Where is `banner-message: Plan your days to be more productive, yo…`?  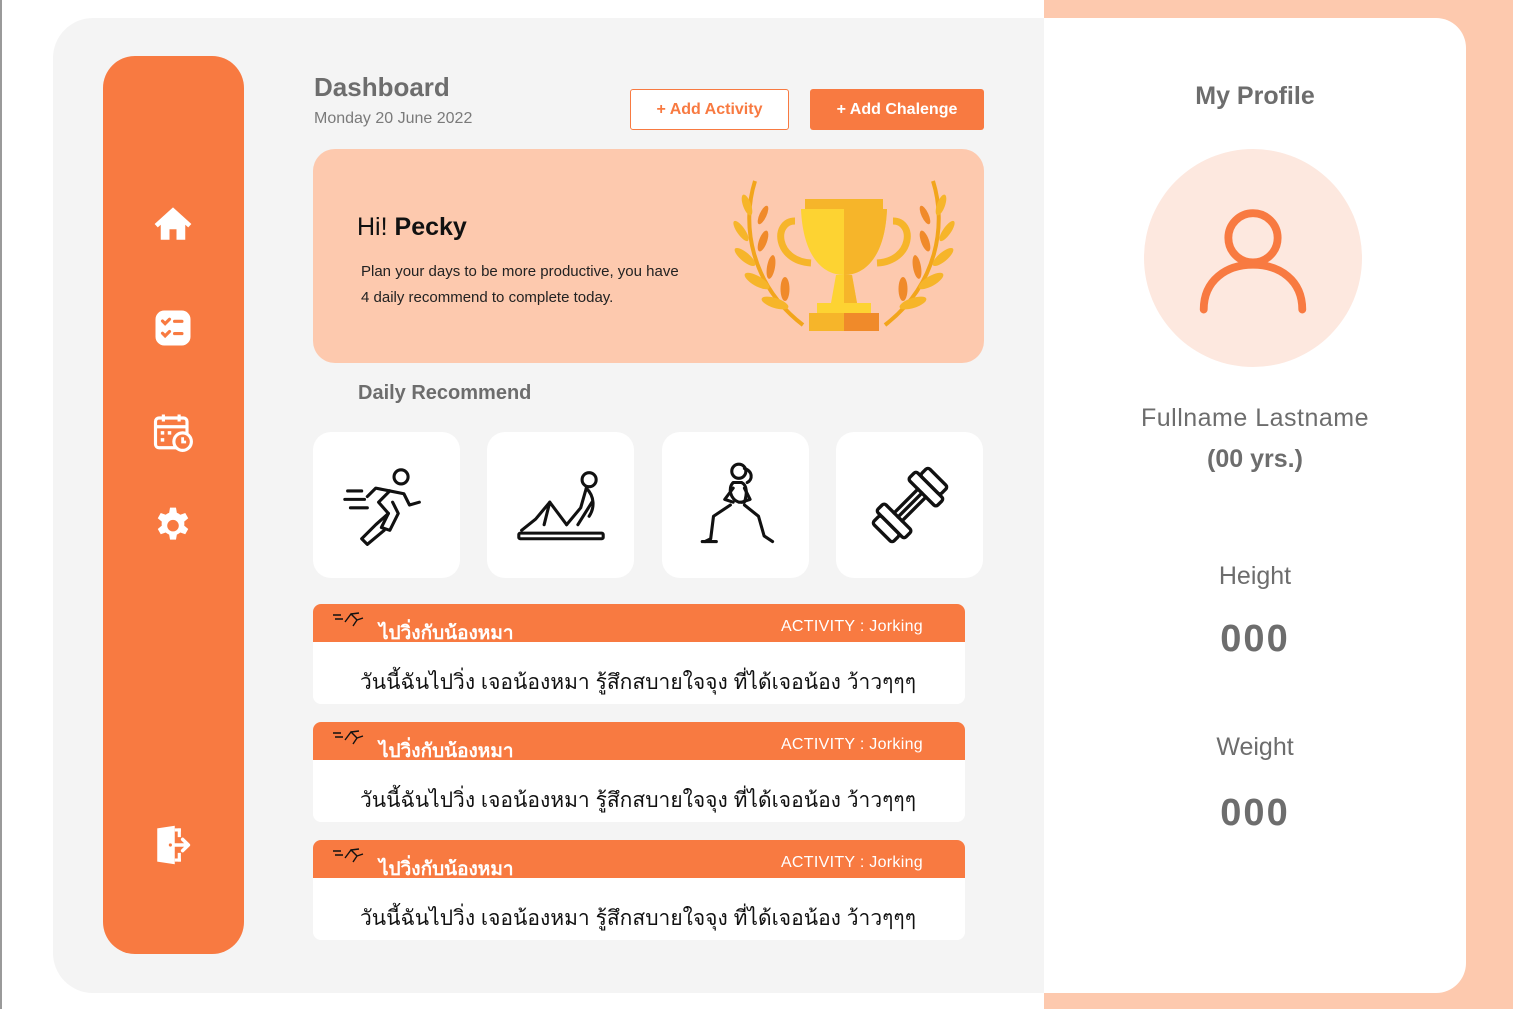 banner-message: Plan your days to be more productive, yo… is located at coordinates (531, 285).